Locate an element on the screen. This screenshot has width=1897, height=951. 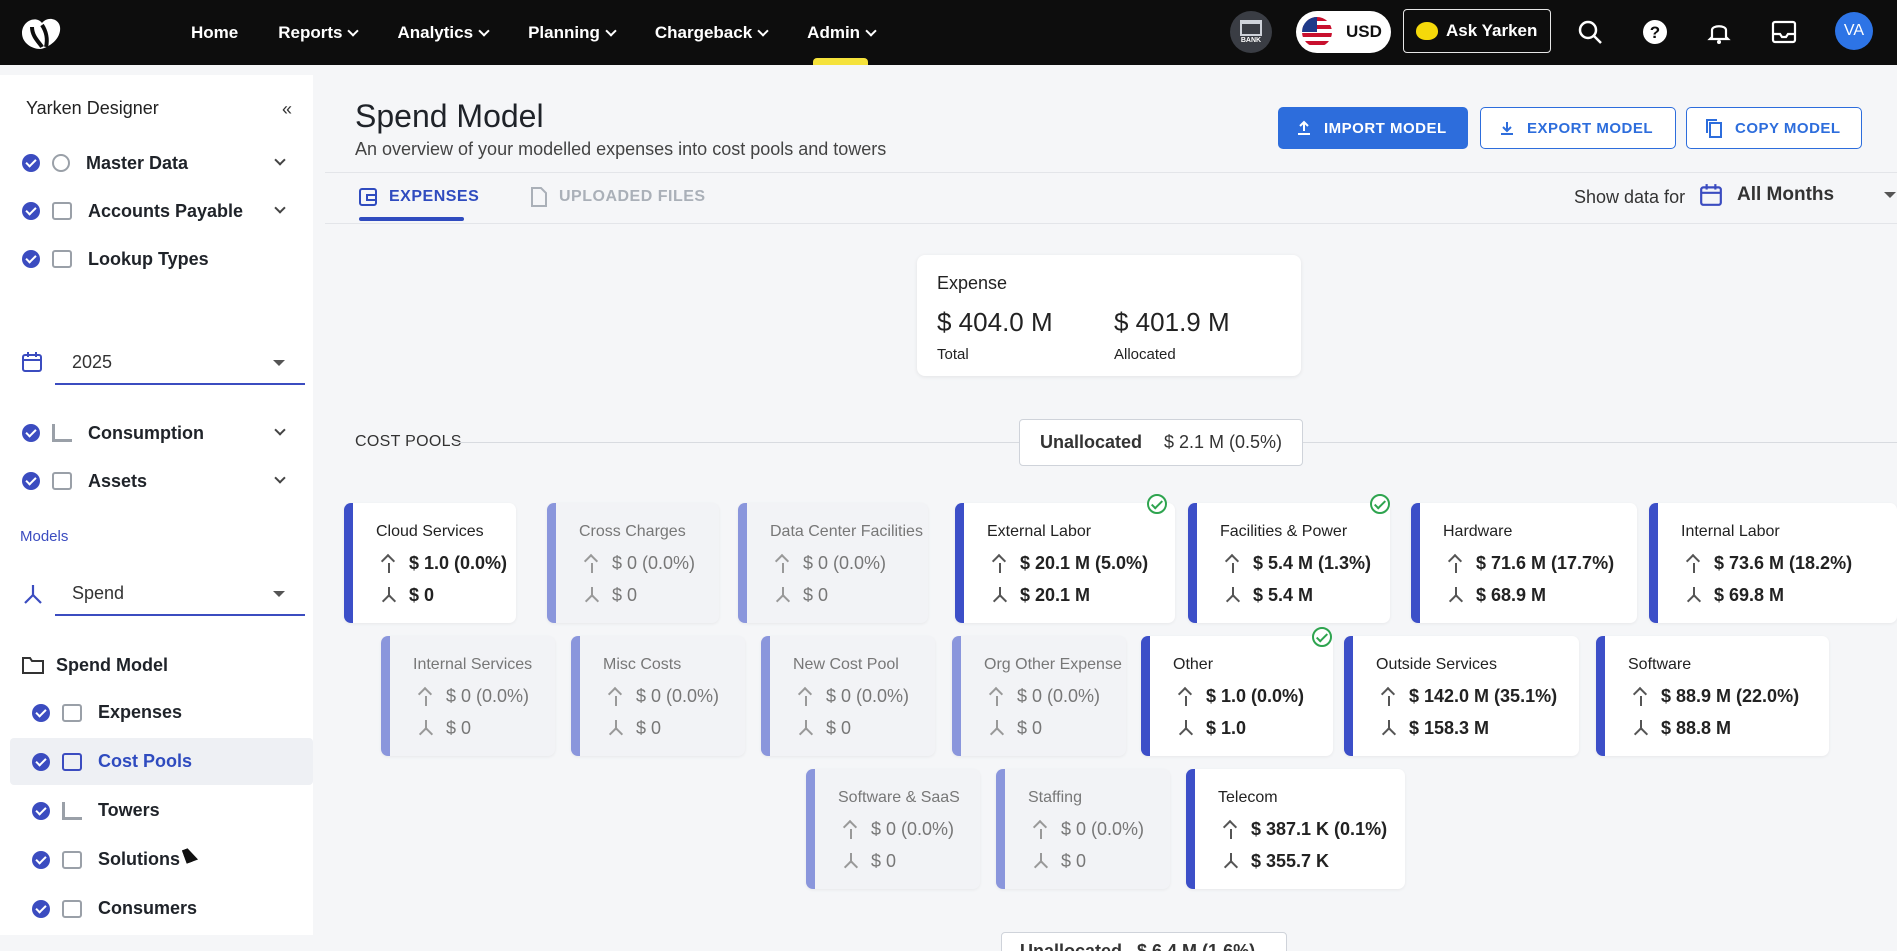
help-icon: ? is located at coordinates (1655, 32).